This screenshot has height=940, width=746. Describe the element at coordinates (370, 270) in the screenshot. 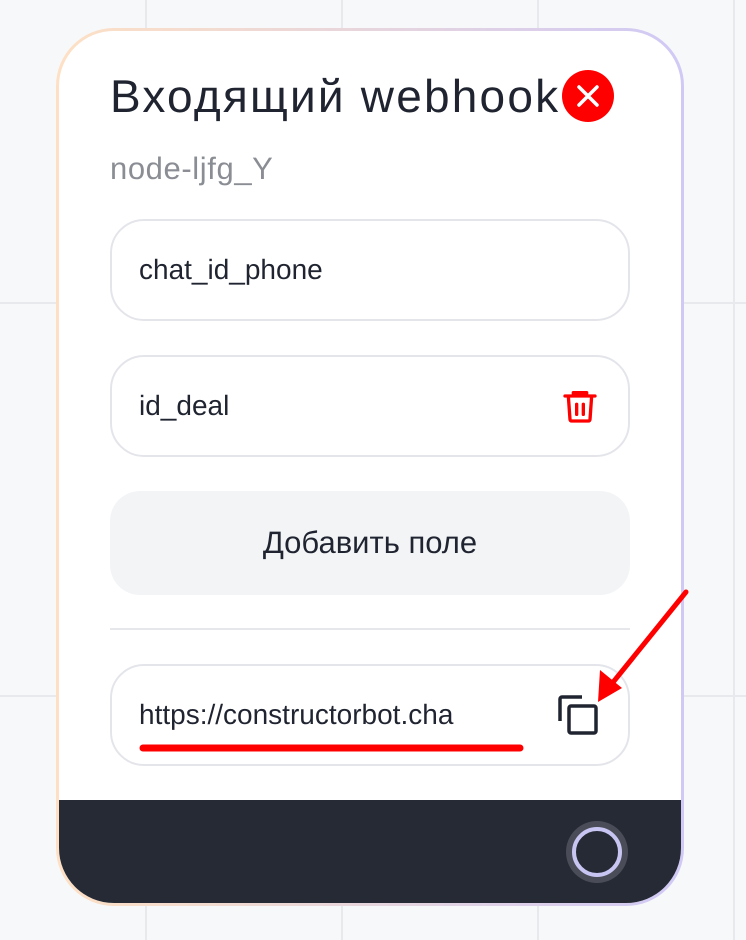

I see `text-field: chat_id_phone` at that location.